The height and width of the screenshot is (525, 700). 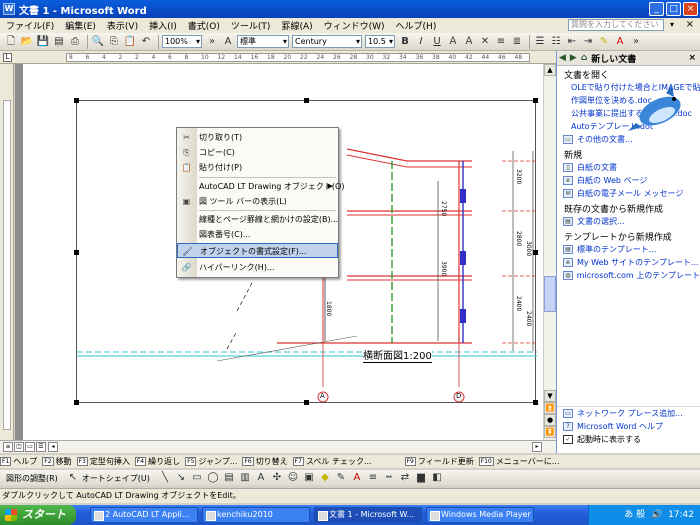 What do you see at coordinates (146, 42) in the screenshot?
I see `undo-icon: ↶` at bounding box center [146, 42].